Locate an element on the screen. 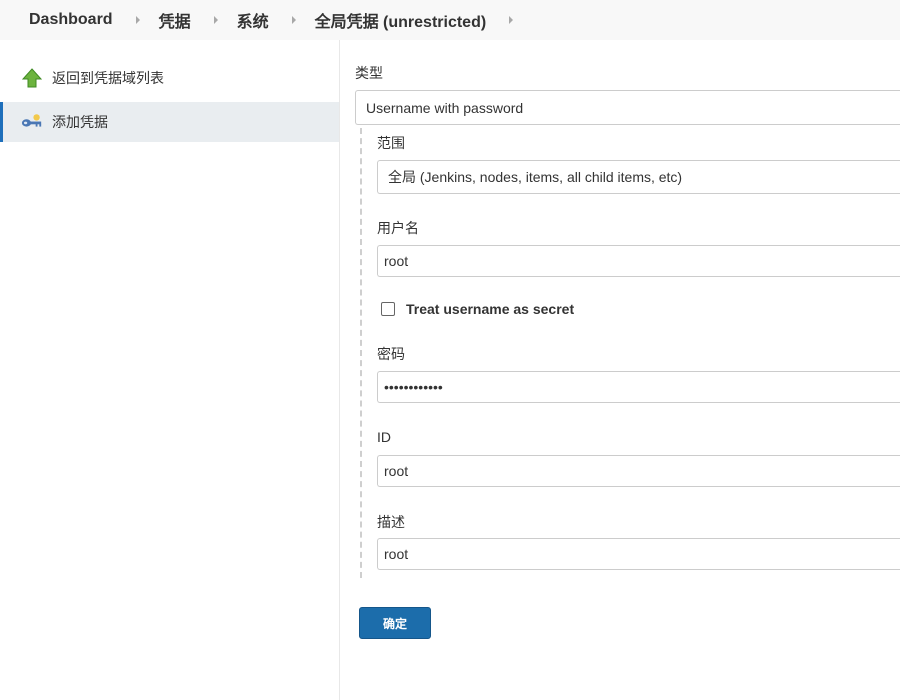 The width and height of the screenshot is (900, 700). breadcrumb-dashboard: Dashboard is located at coordinates (71, 20).